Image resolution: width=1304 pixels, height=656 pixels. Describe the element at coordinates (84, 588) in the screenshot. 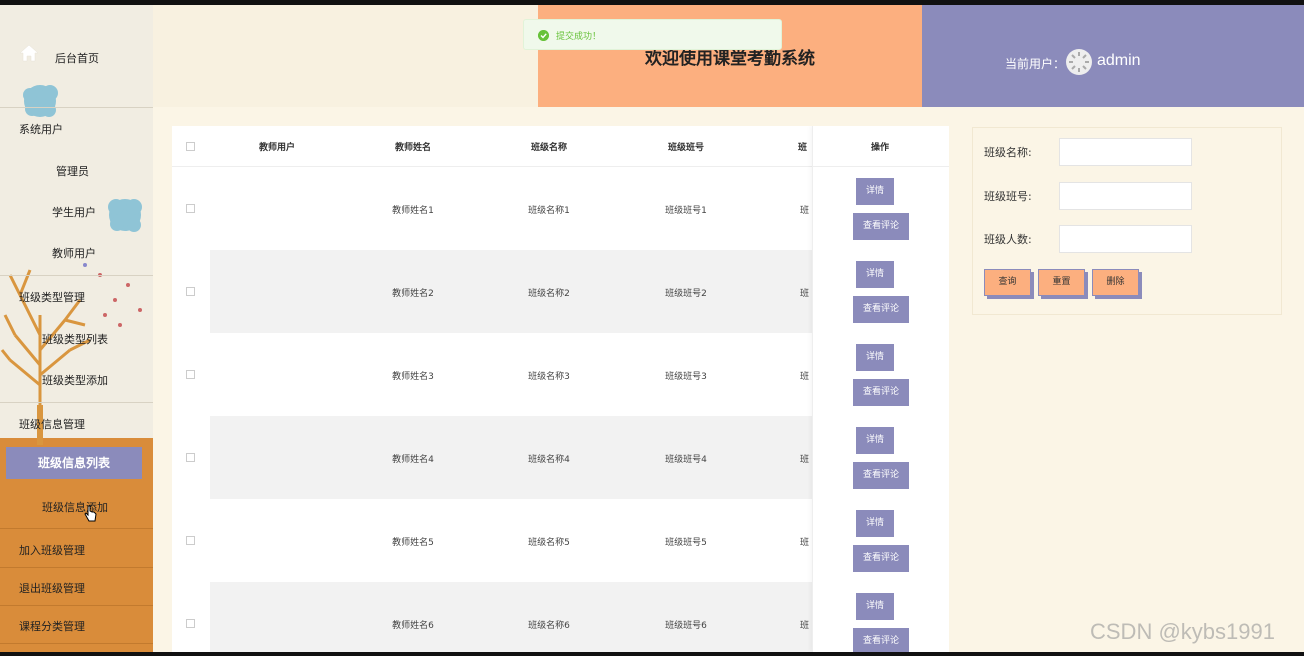

I see `sidebar-group-leave-class: 退出班级管理` at that location.